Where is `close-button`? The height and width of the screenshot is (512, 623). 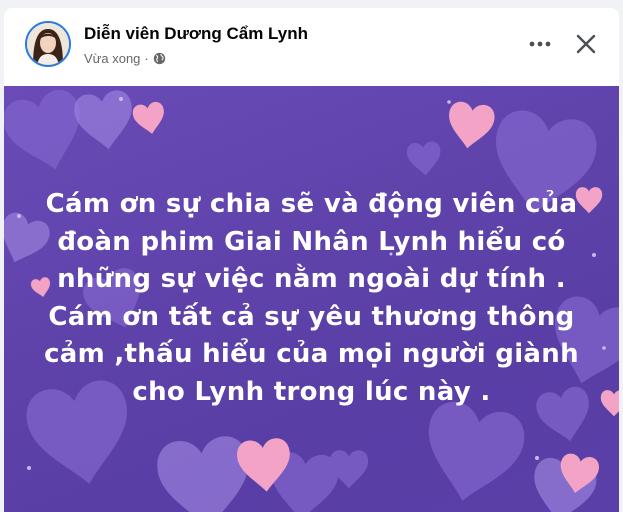
close-button is located at coordinates (586, 44).